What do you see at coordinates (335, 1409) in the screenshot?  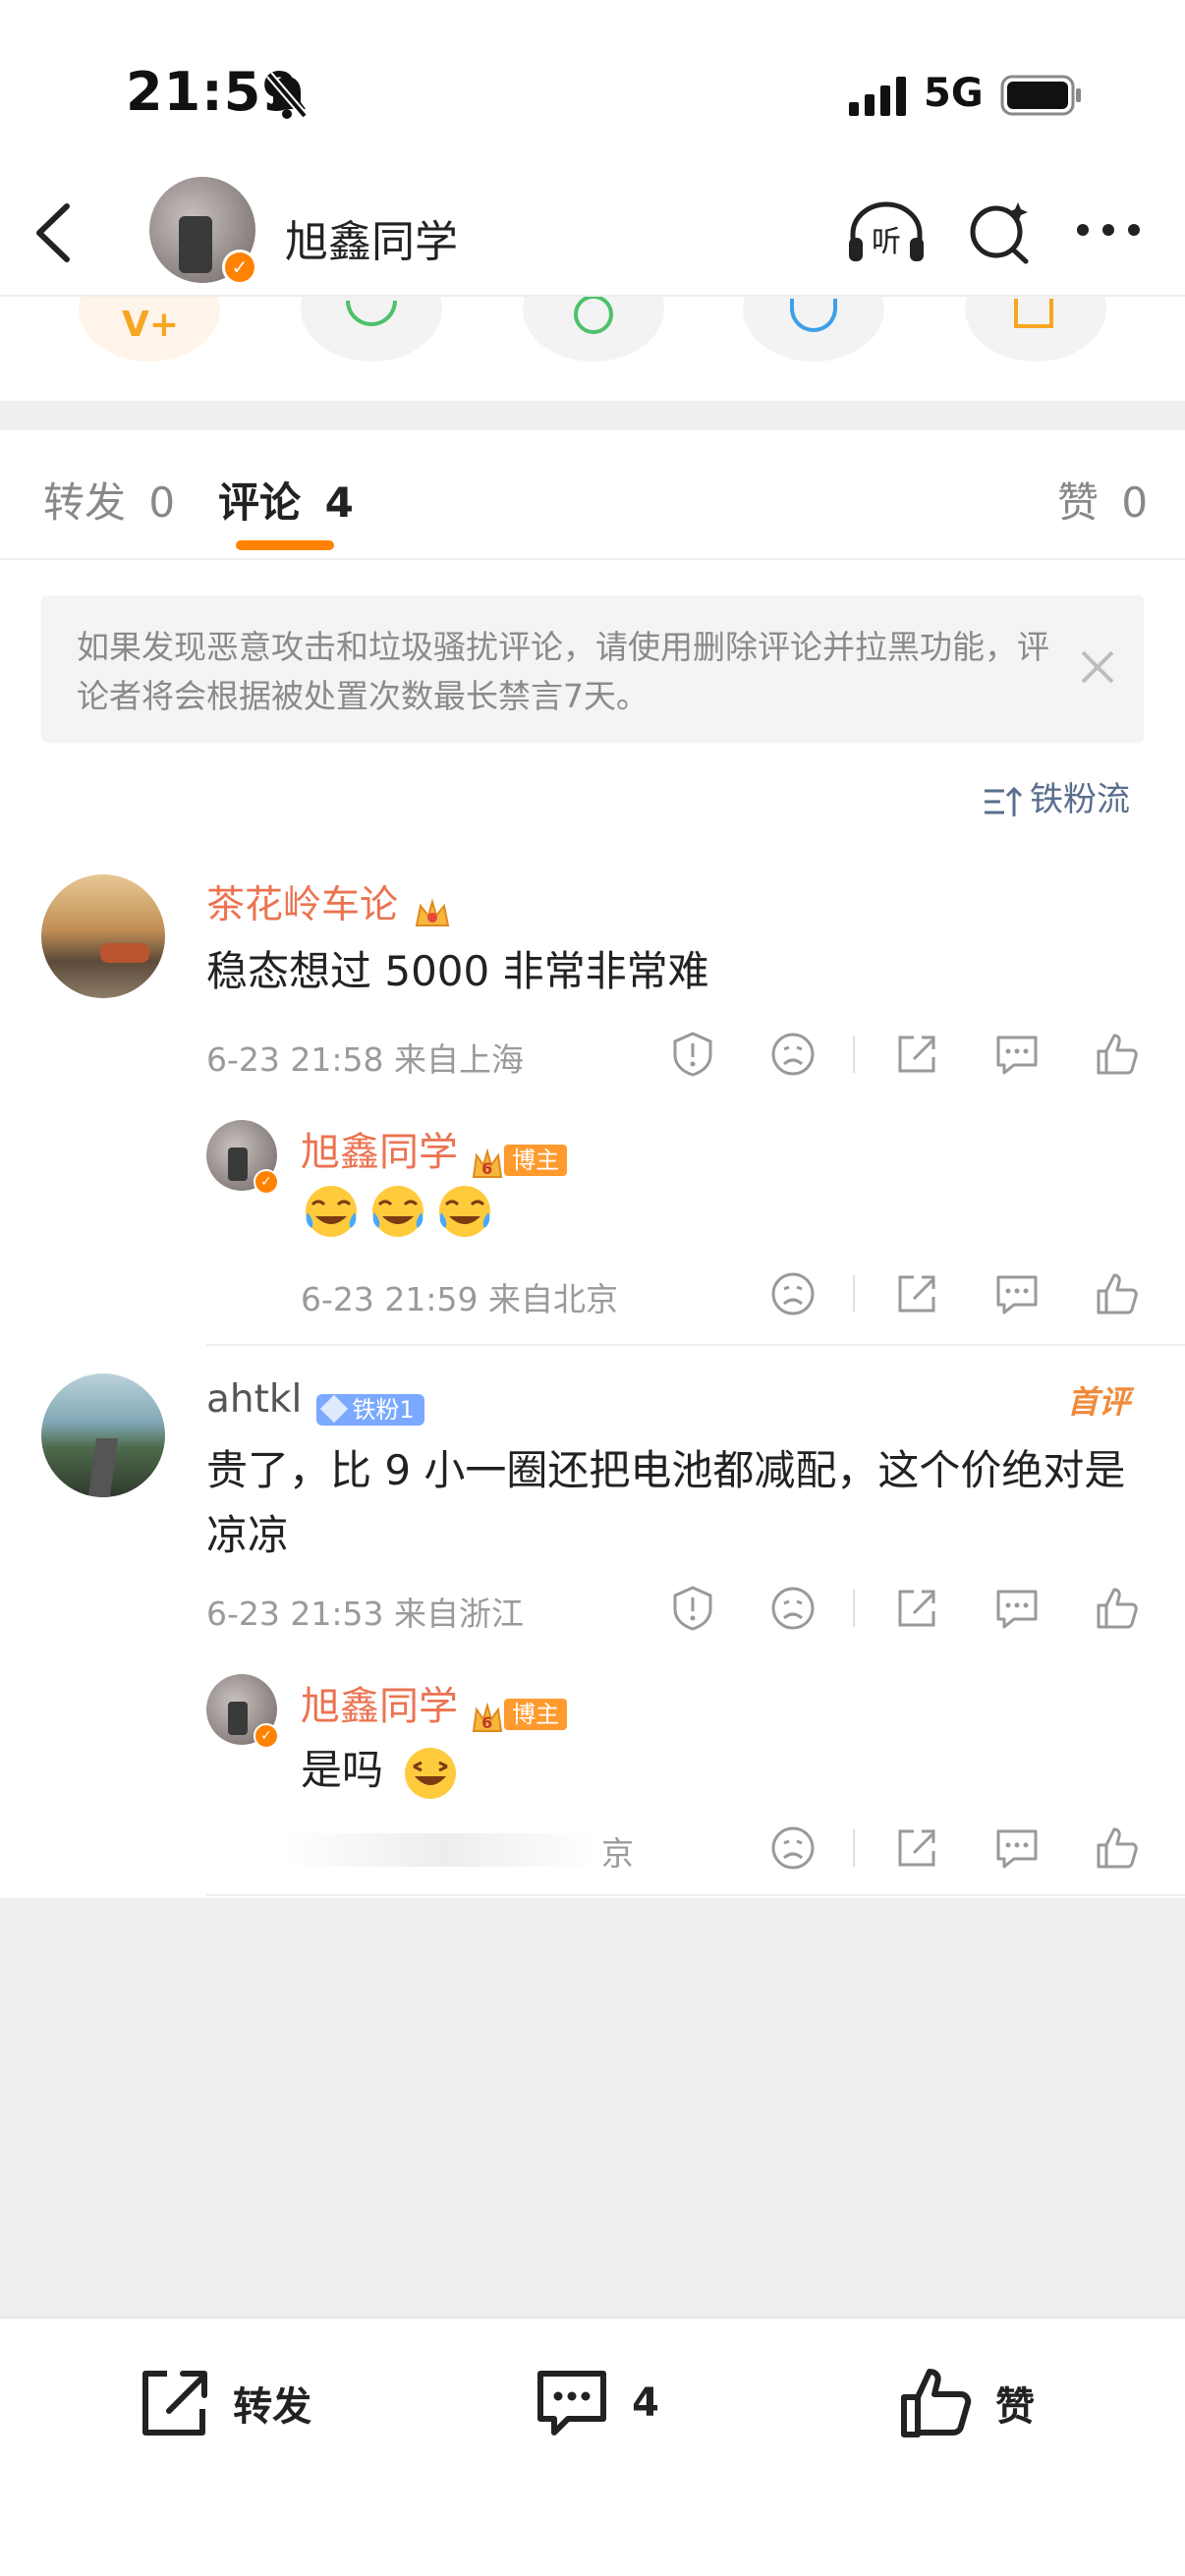 I see `diamond-icon` at bounding box center [335, 1409].